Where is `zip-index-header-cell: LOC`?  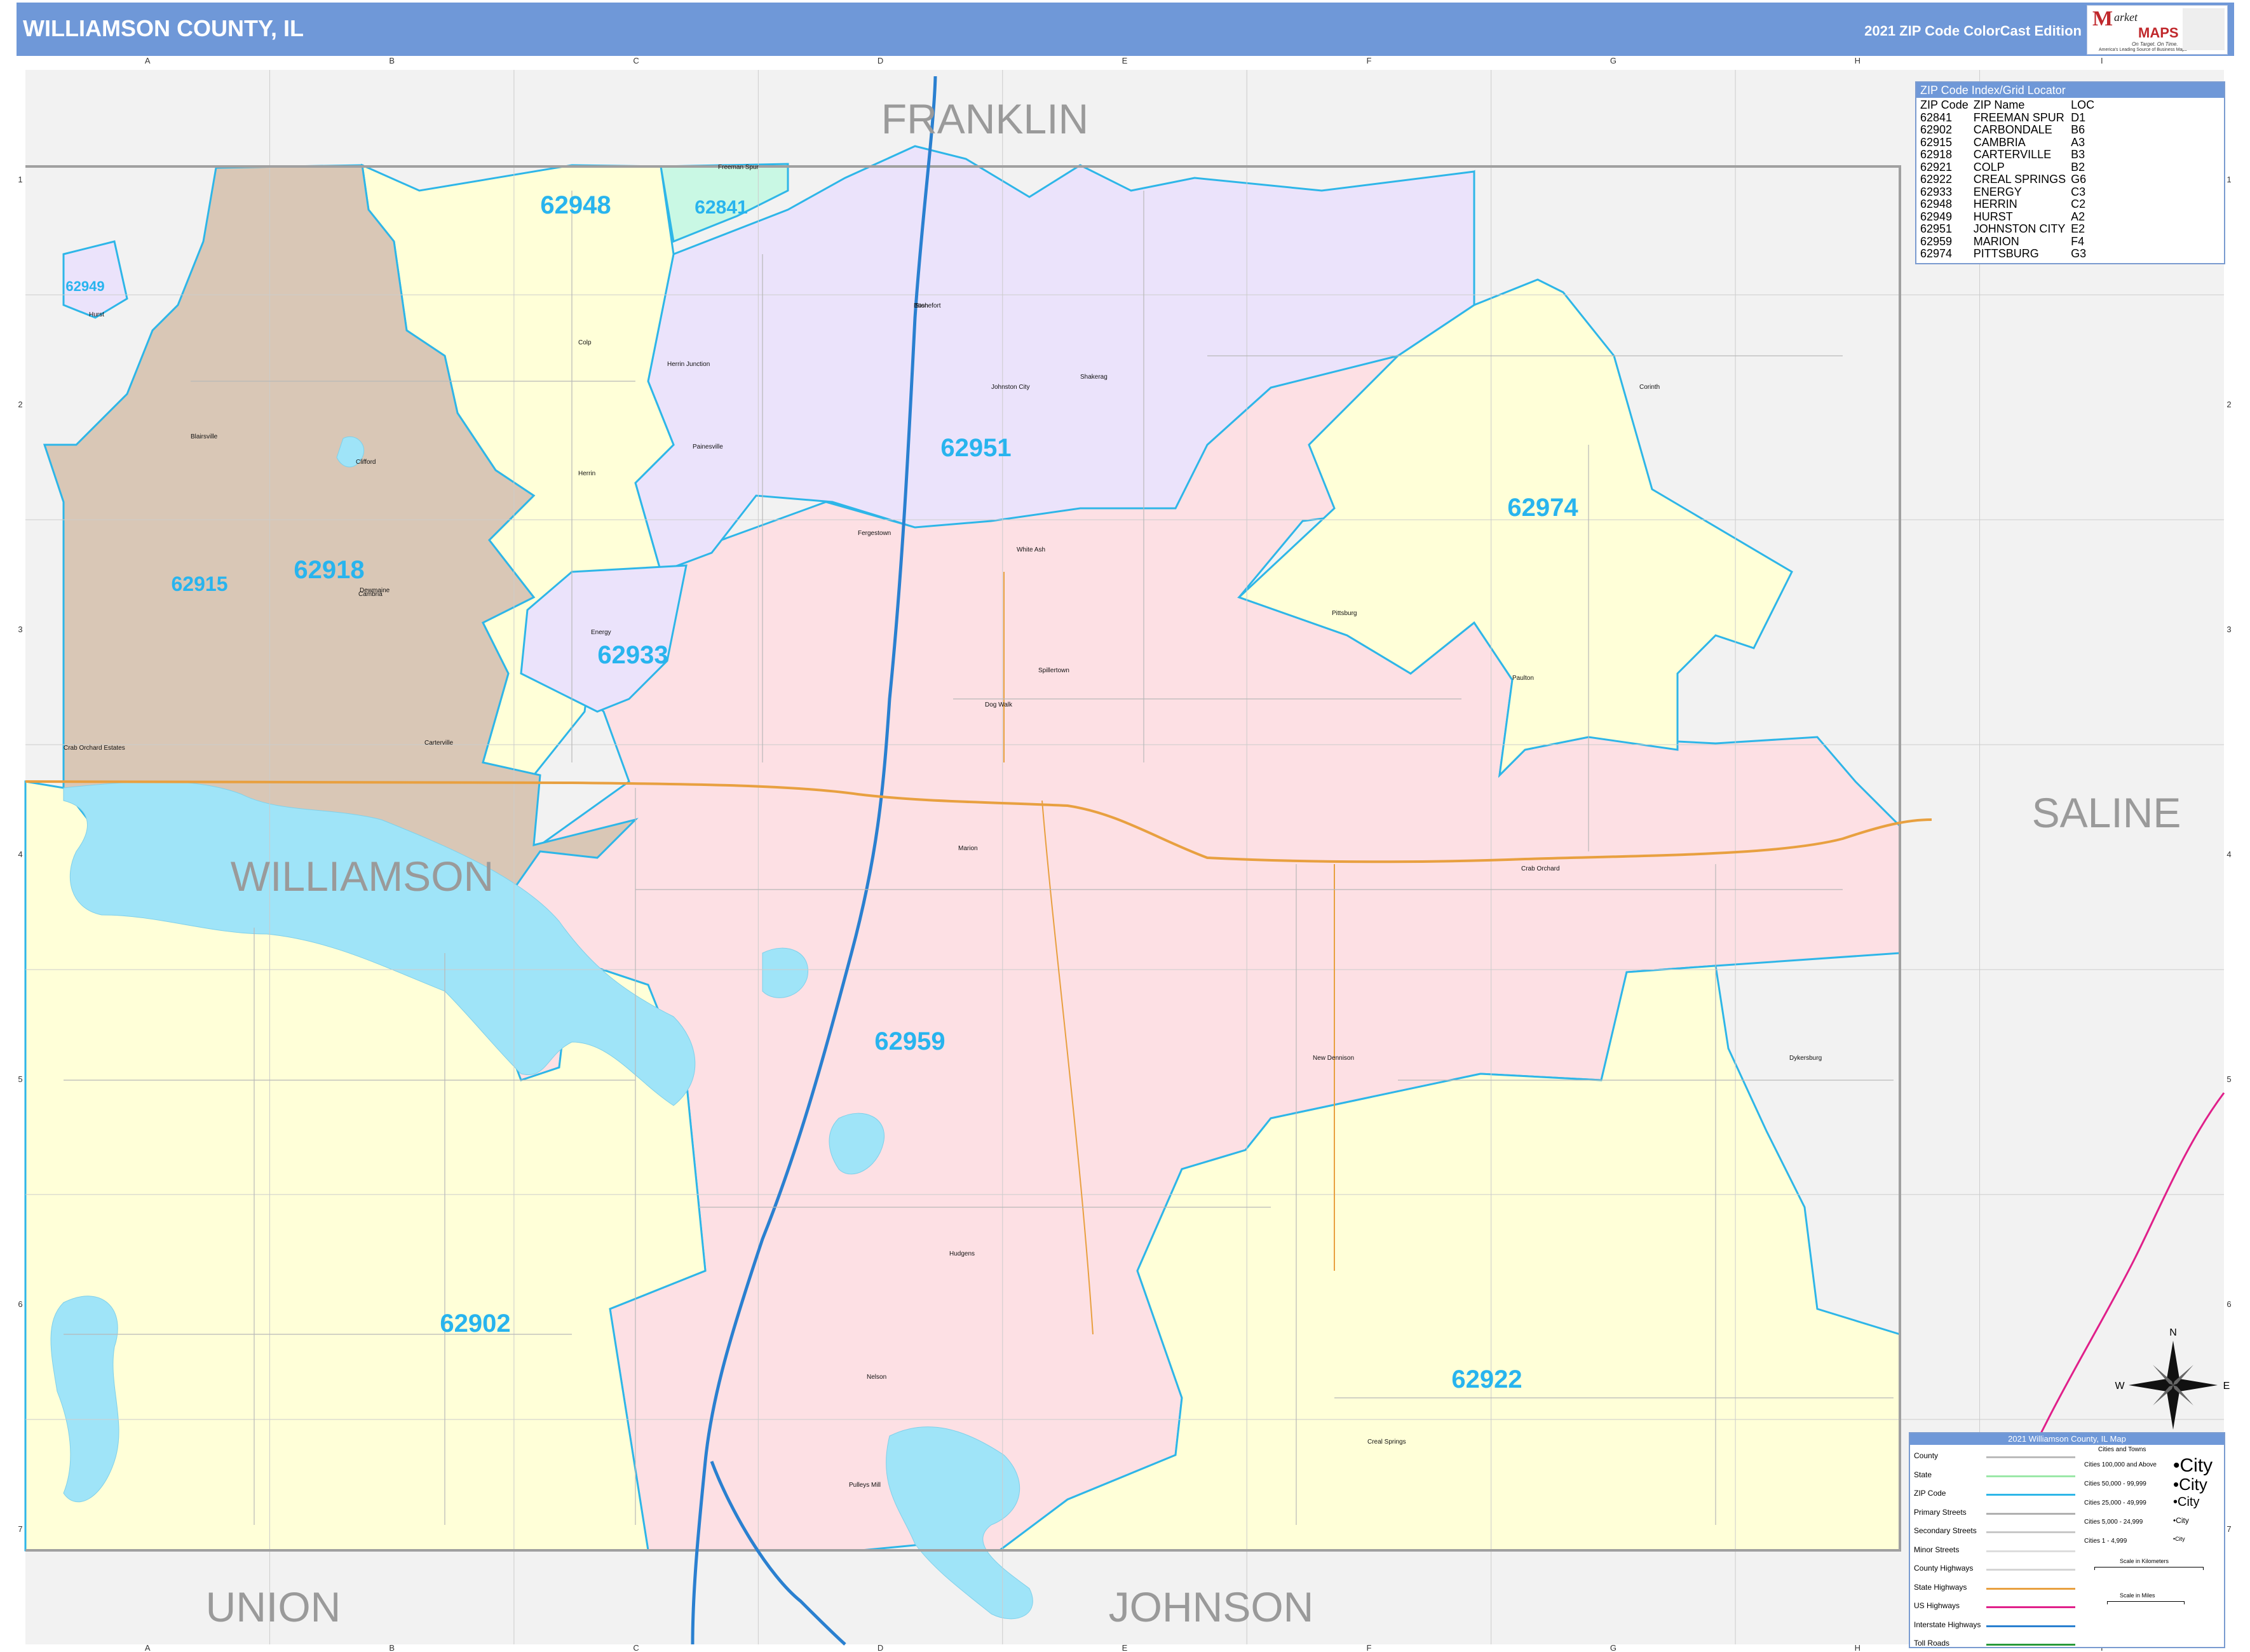
zip-index-header-cell: LOC is located at coordinates (2083, 105).